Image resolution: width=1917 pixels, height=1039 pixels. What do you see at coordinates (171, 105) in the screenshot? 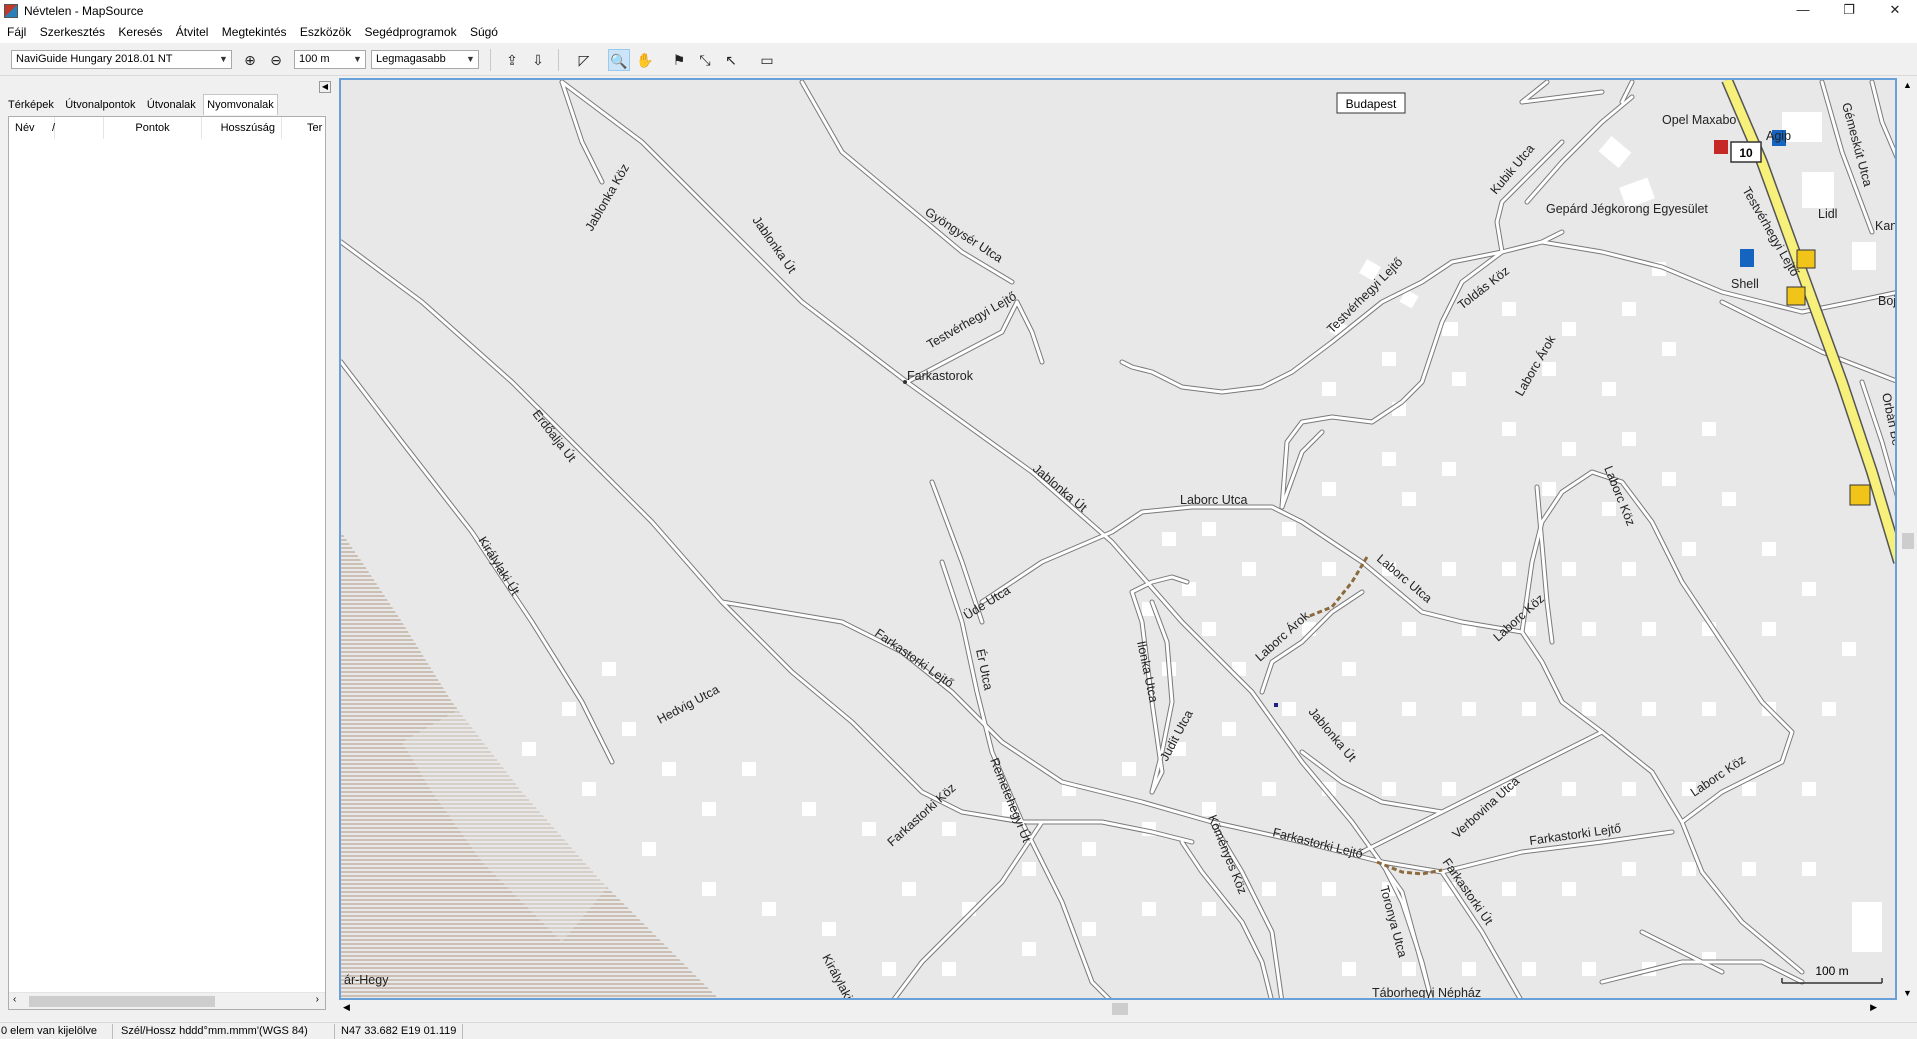
I see `tab-routes: Útvonalak` at bounding box center [171, 105].